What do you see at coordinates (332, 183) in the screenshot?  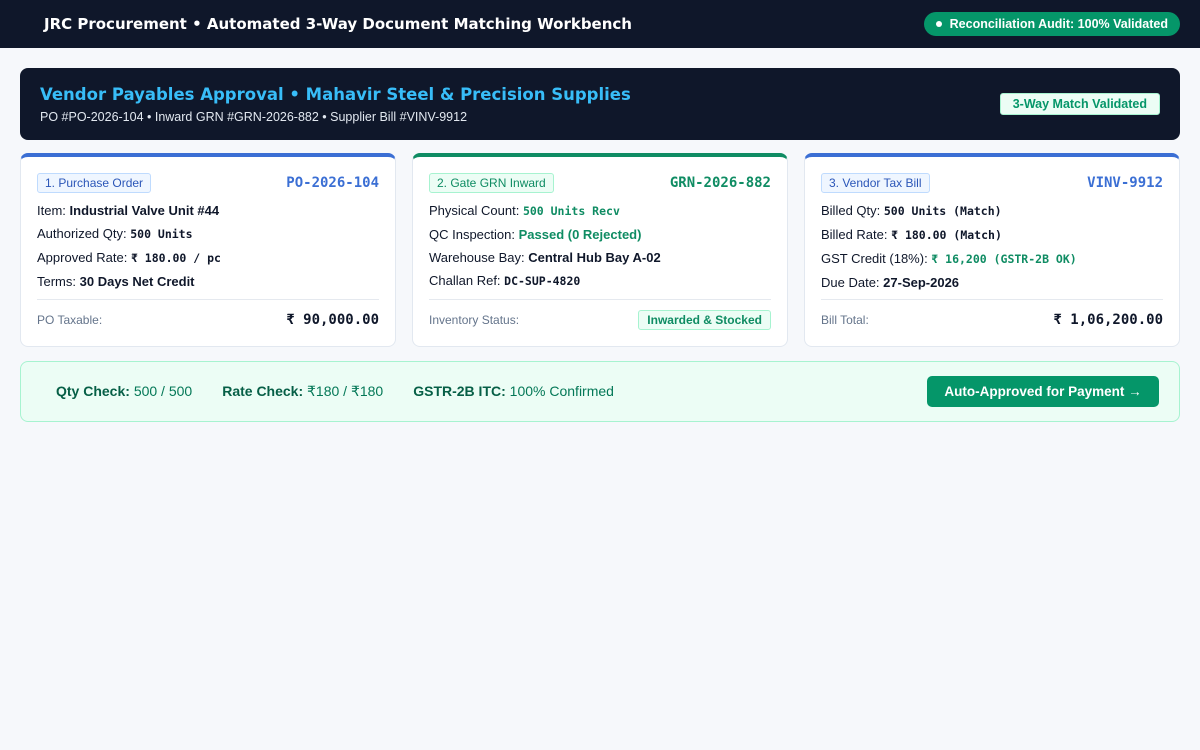 I see `po-number: PO-2026-104` at bounding box center [332, 183].